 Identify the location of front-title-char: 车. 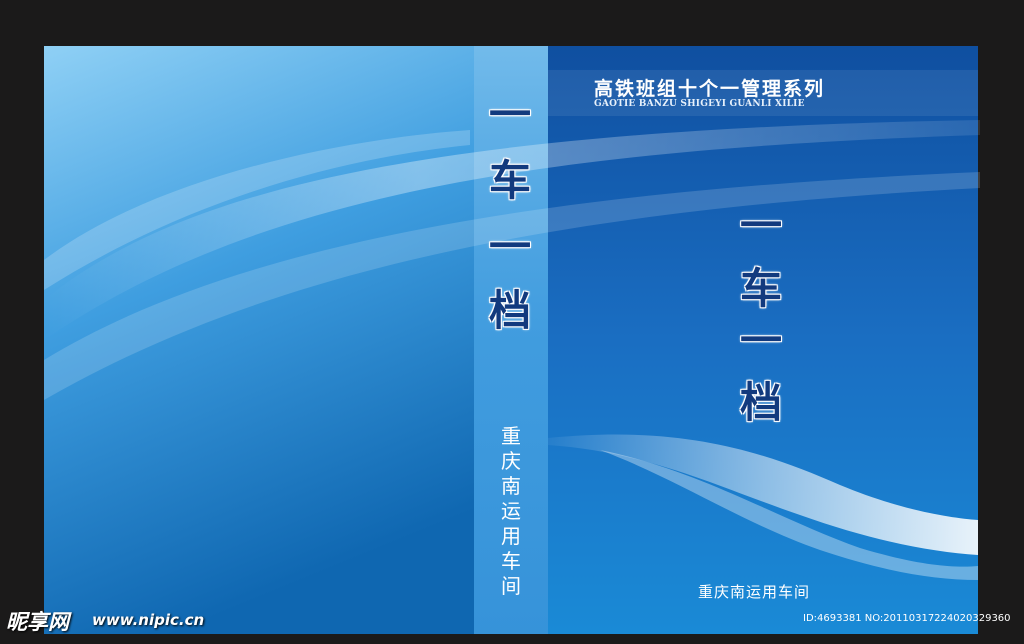
(760, 288).